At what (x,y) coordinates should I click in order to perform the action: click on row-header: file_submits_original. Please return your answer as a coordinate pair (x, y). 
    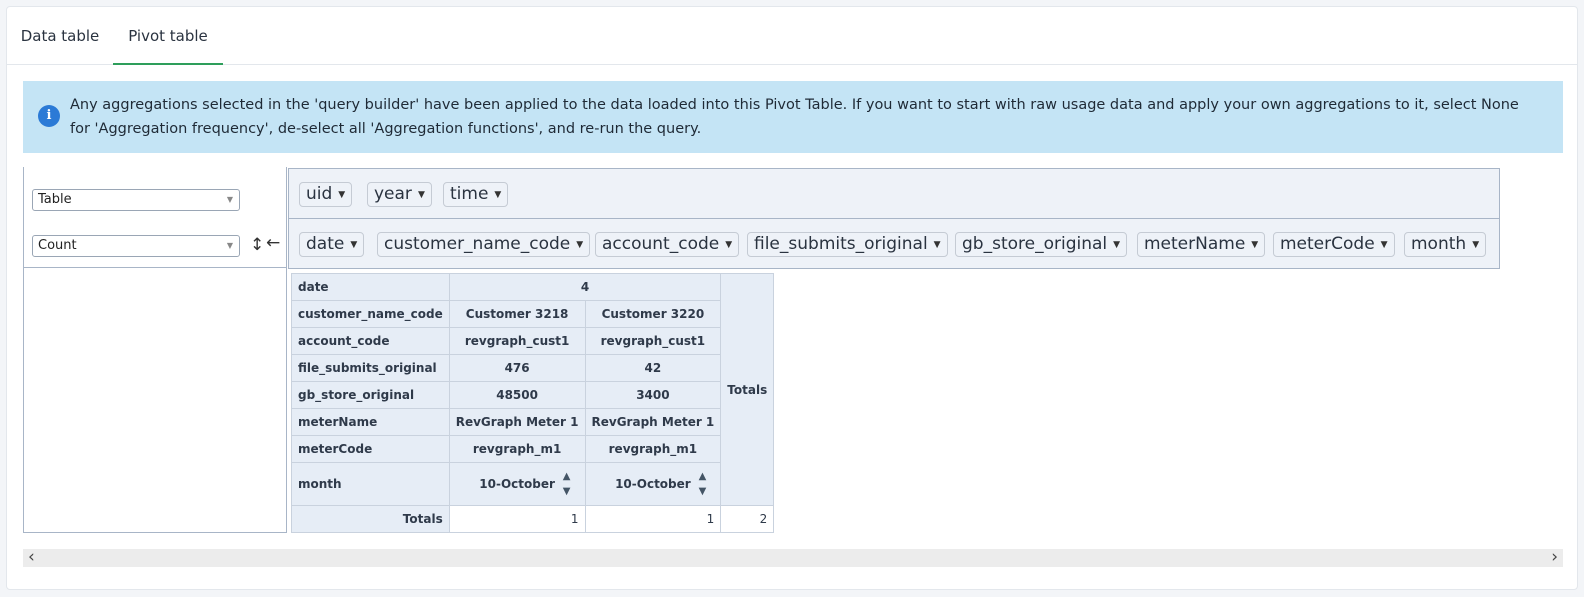
    Looking at the image, I should click on (370, 368).